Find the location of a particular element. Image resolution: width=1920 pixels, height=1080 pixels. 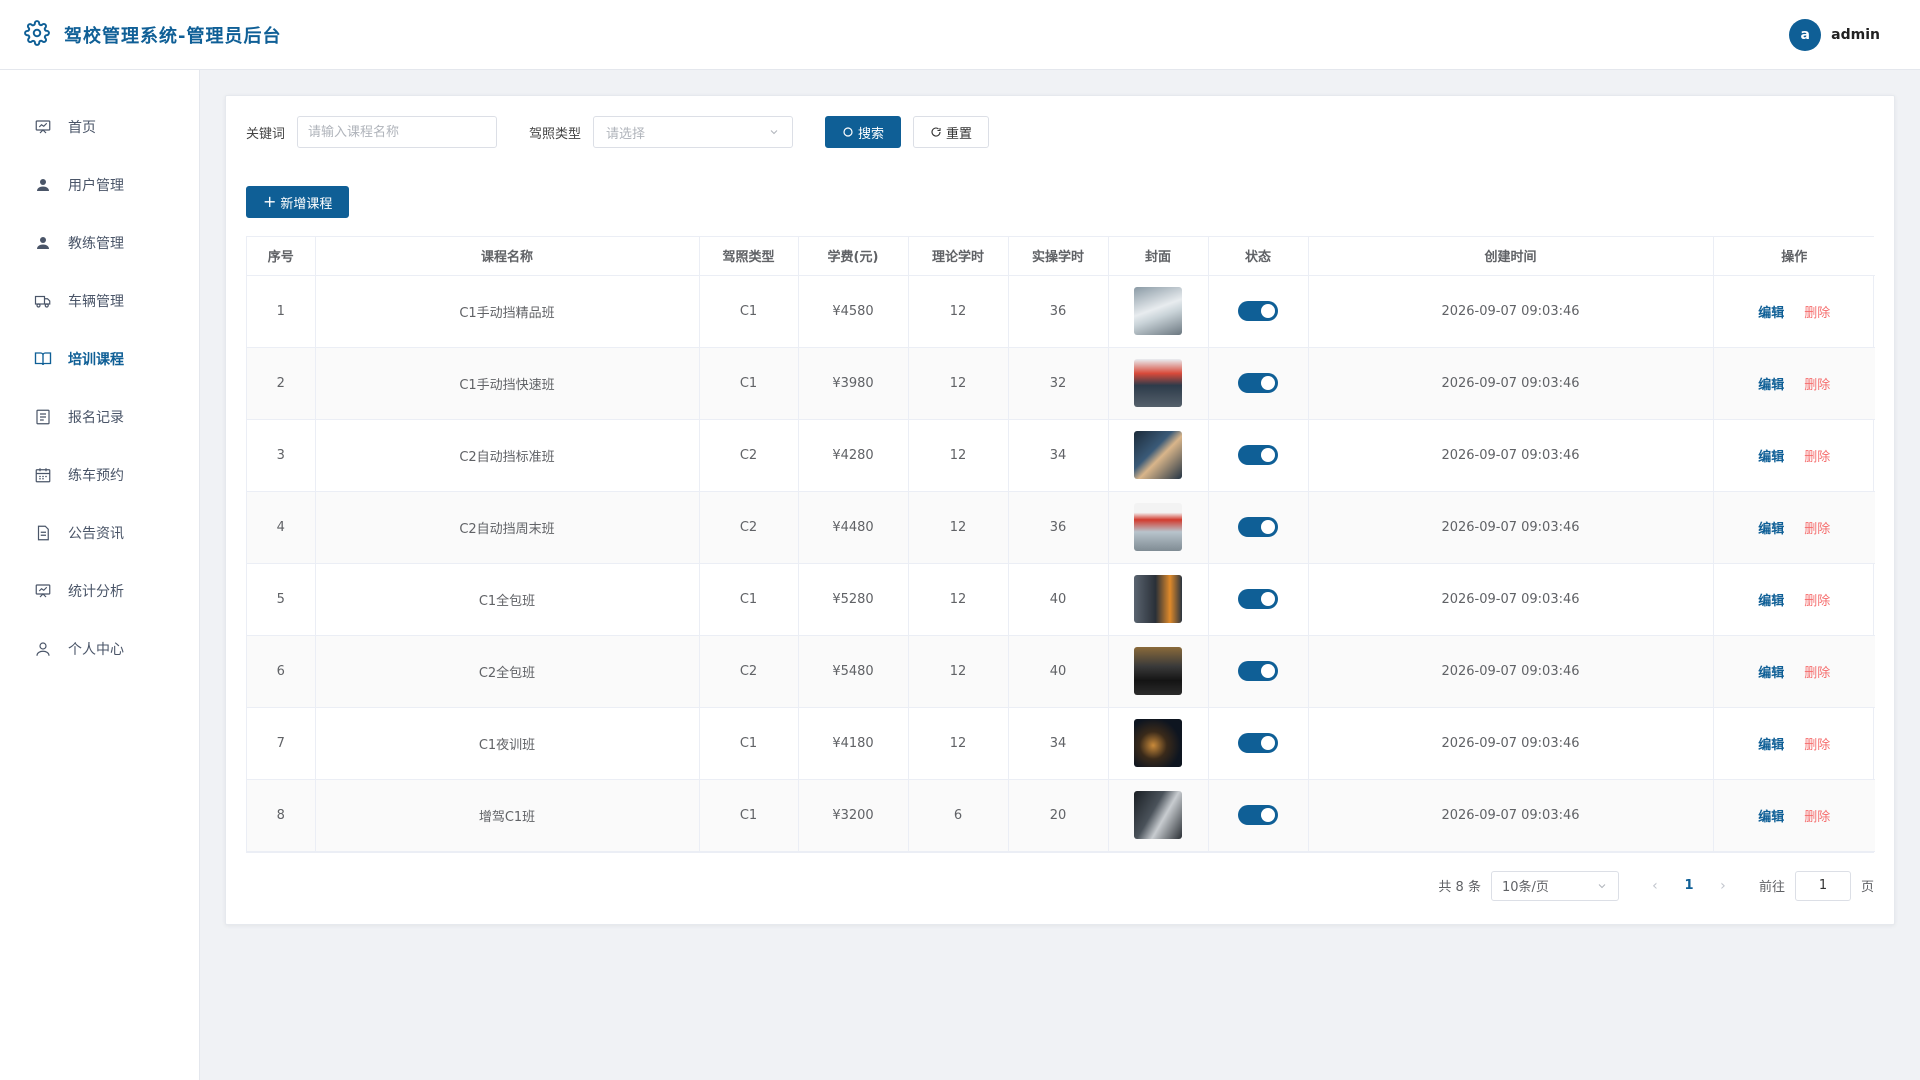

book-icon is located at coordinates (43, 359).